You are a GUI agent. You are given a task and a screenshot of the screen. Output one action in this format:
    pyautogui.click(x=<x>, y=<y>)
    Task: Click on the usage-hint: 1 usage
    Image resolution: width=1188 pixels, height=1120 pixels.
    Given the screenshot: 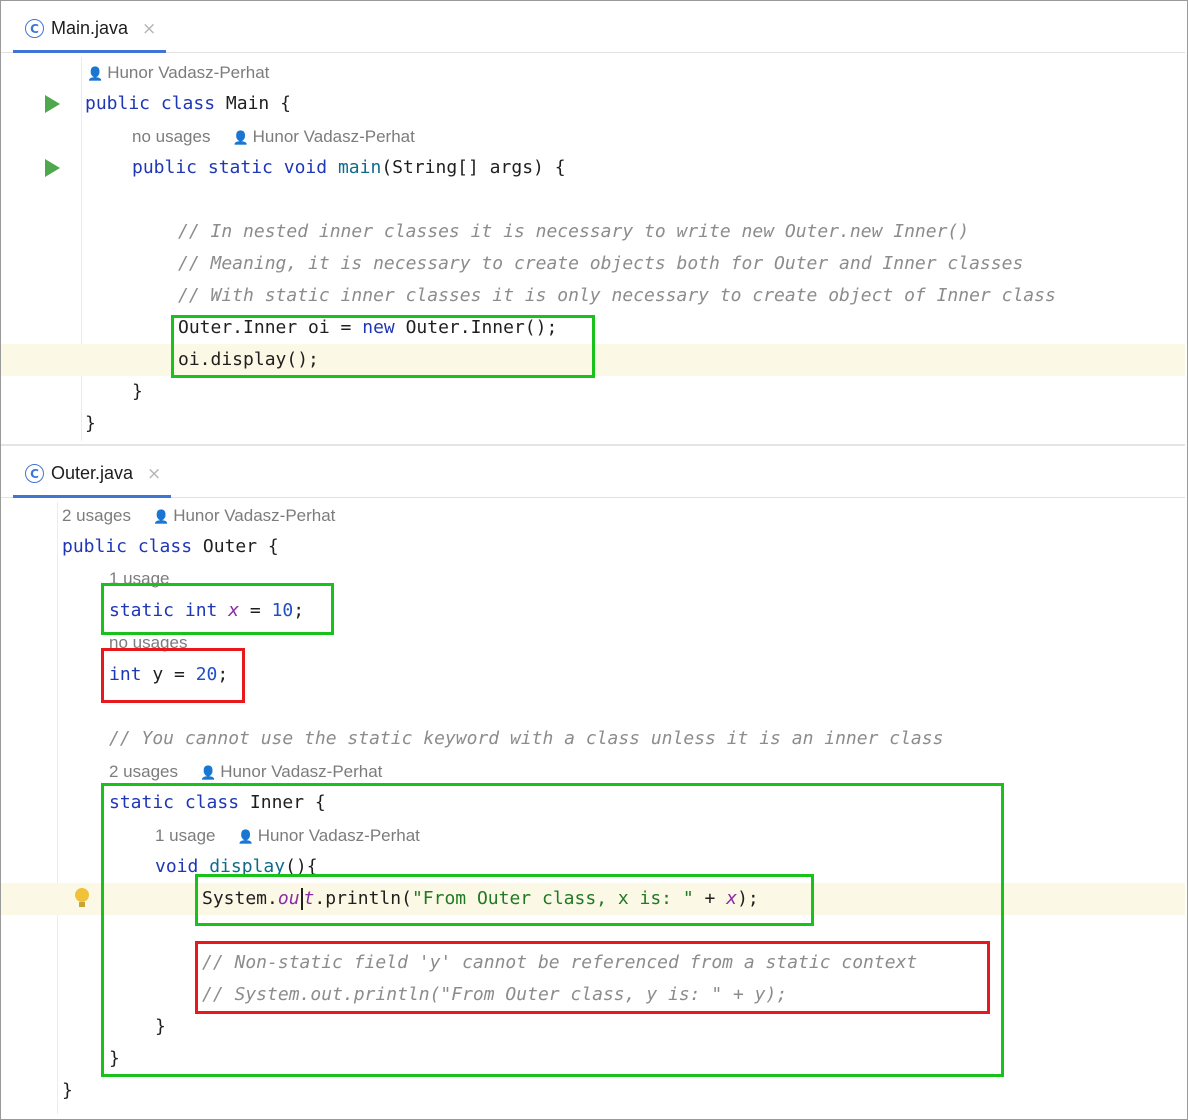 What is the action you would take?
    pyautogui.click(x=593, y=579)
    